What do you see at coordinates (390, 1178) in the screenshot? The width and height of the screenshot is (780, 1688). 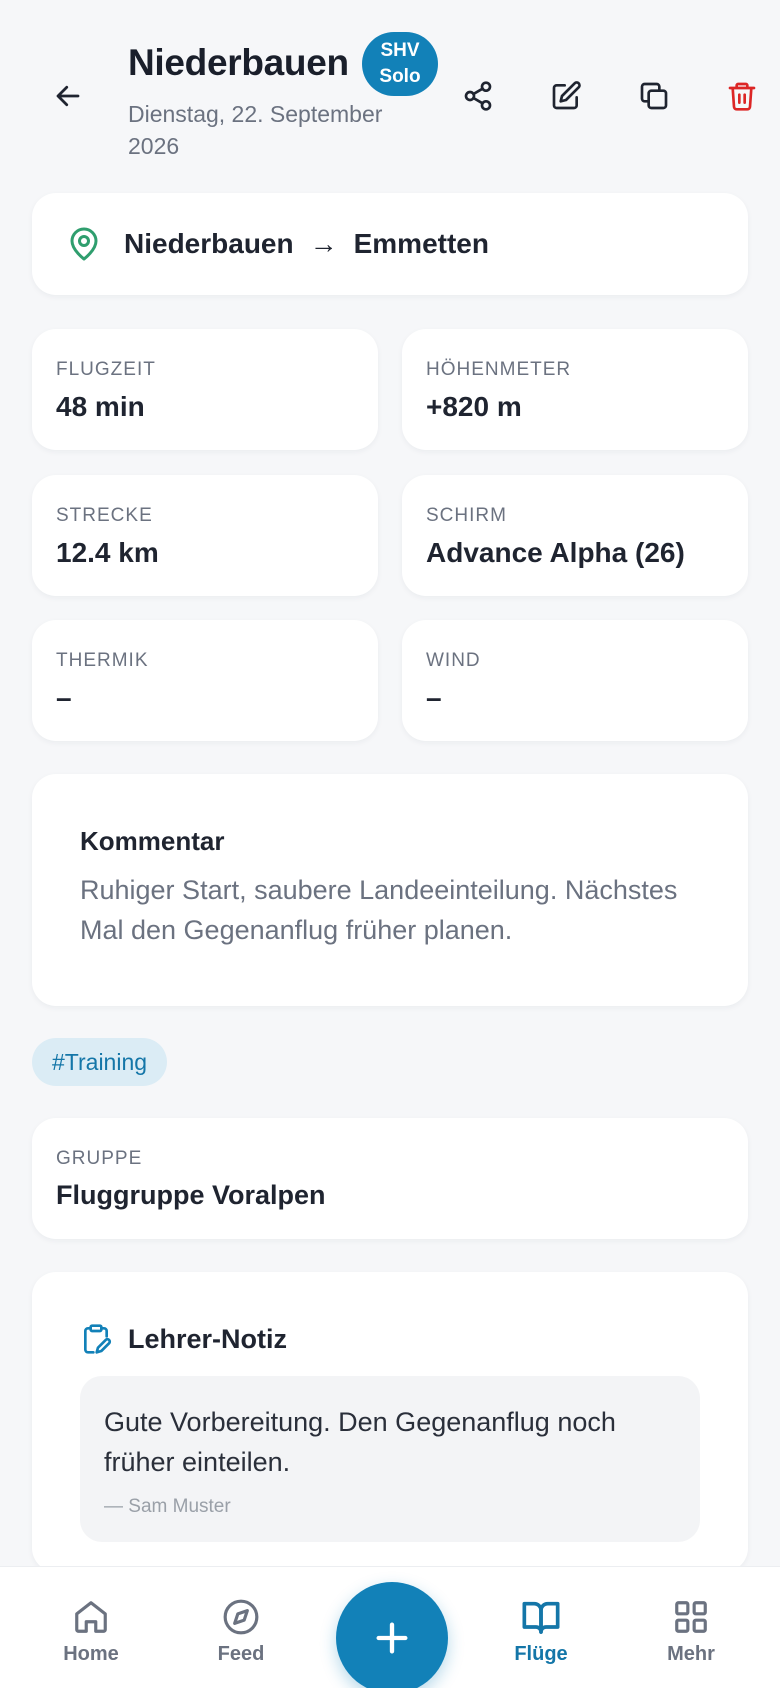 I see `group-card: GRUPPE Fluggruppe Voralpen` at bounding box center [390, 1178].